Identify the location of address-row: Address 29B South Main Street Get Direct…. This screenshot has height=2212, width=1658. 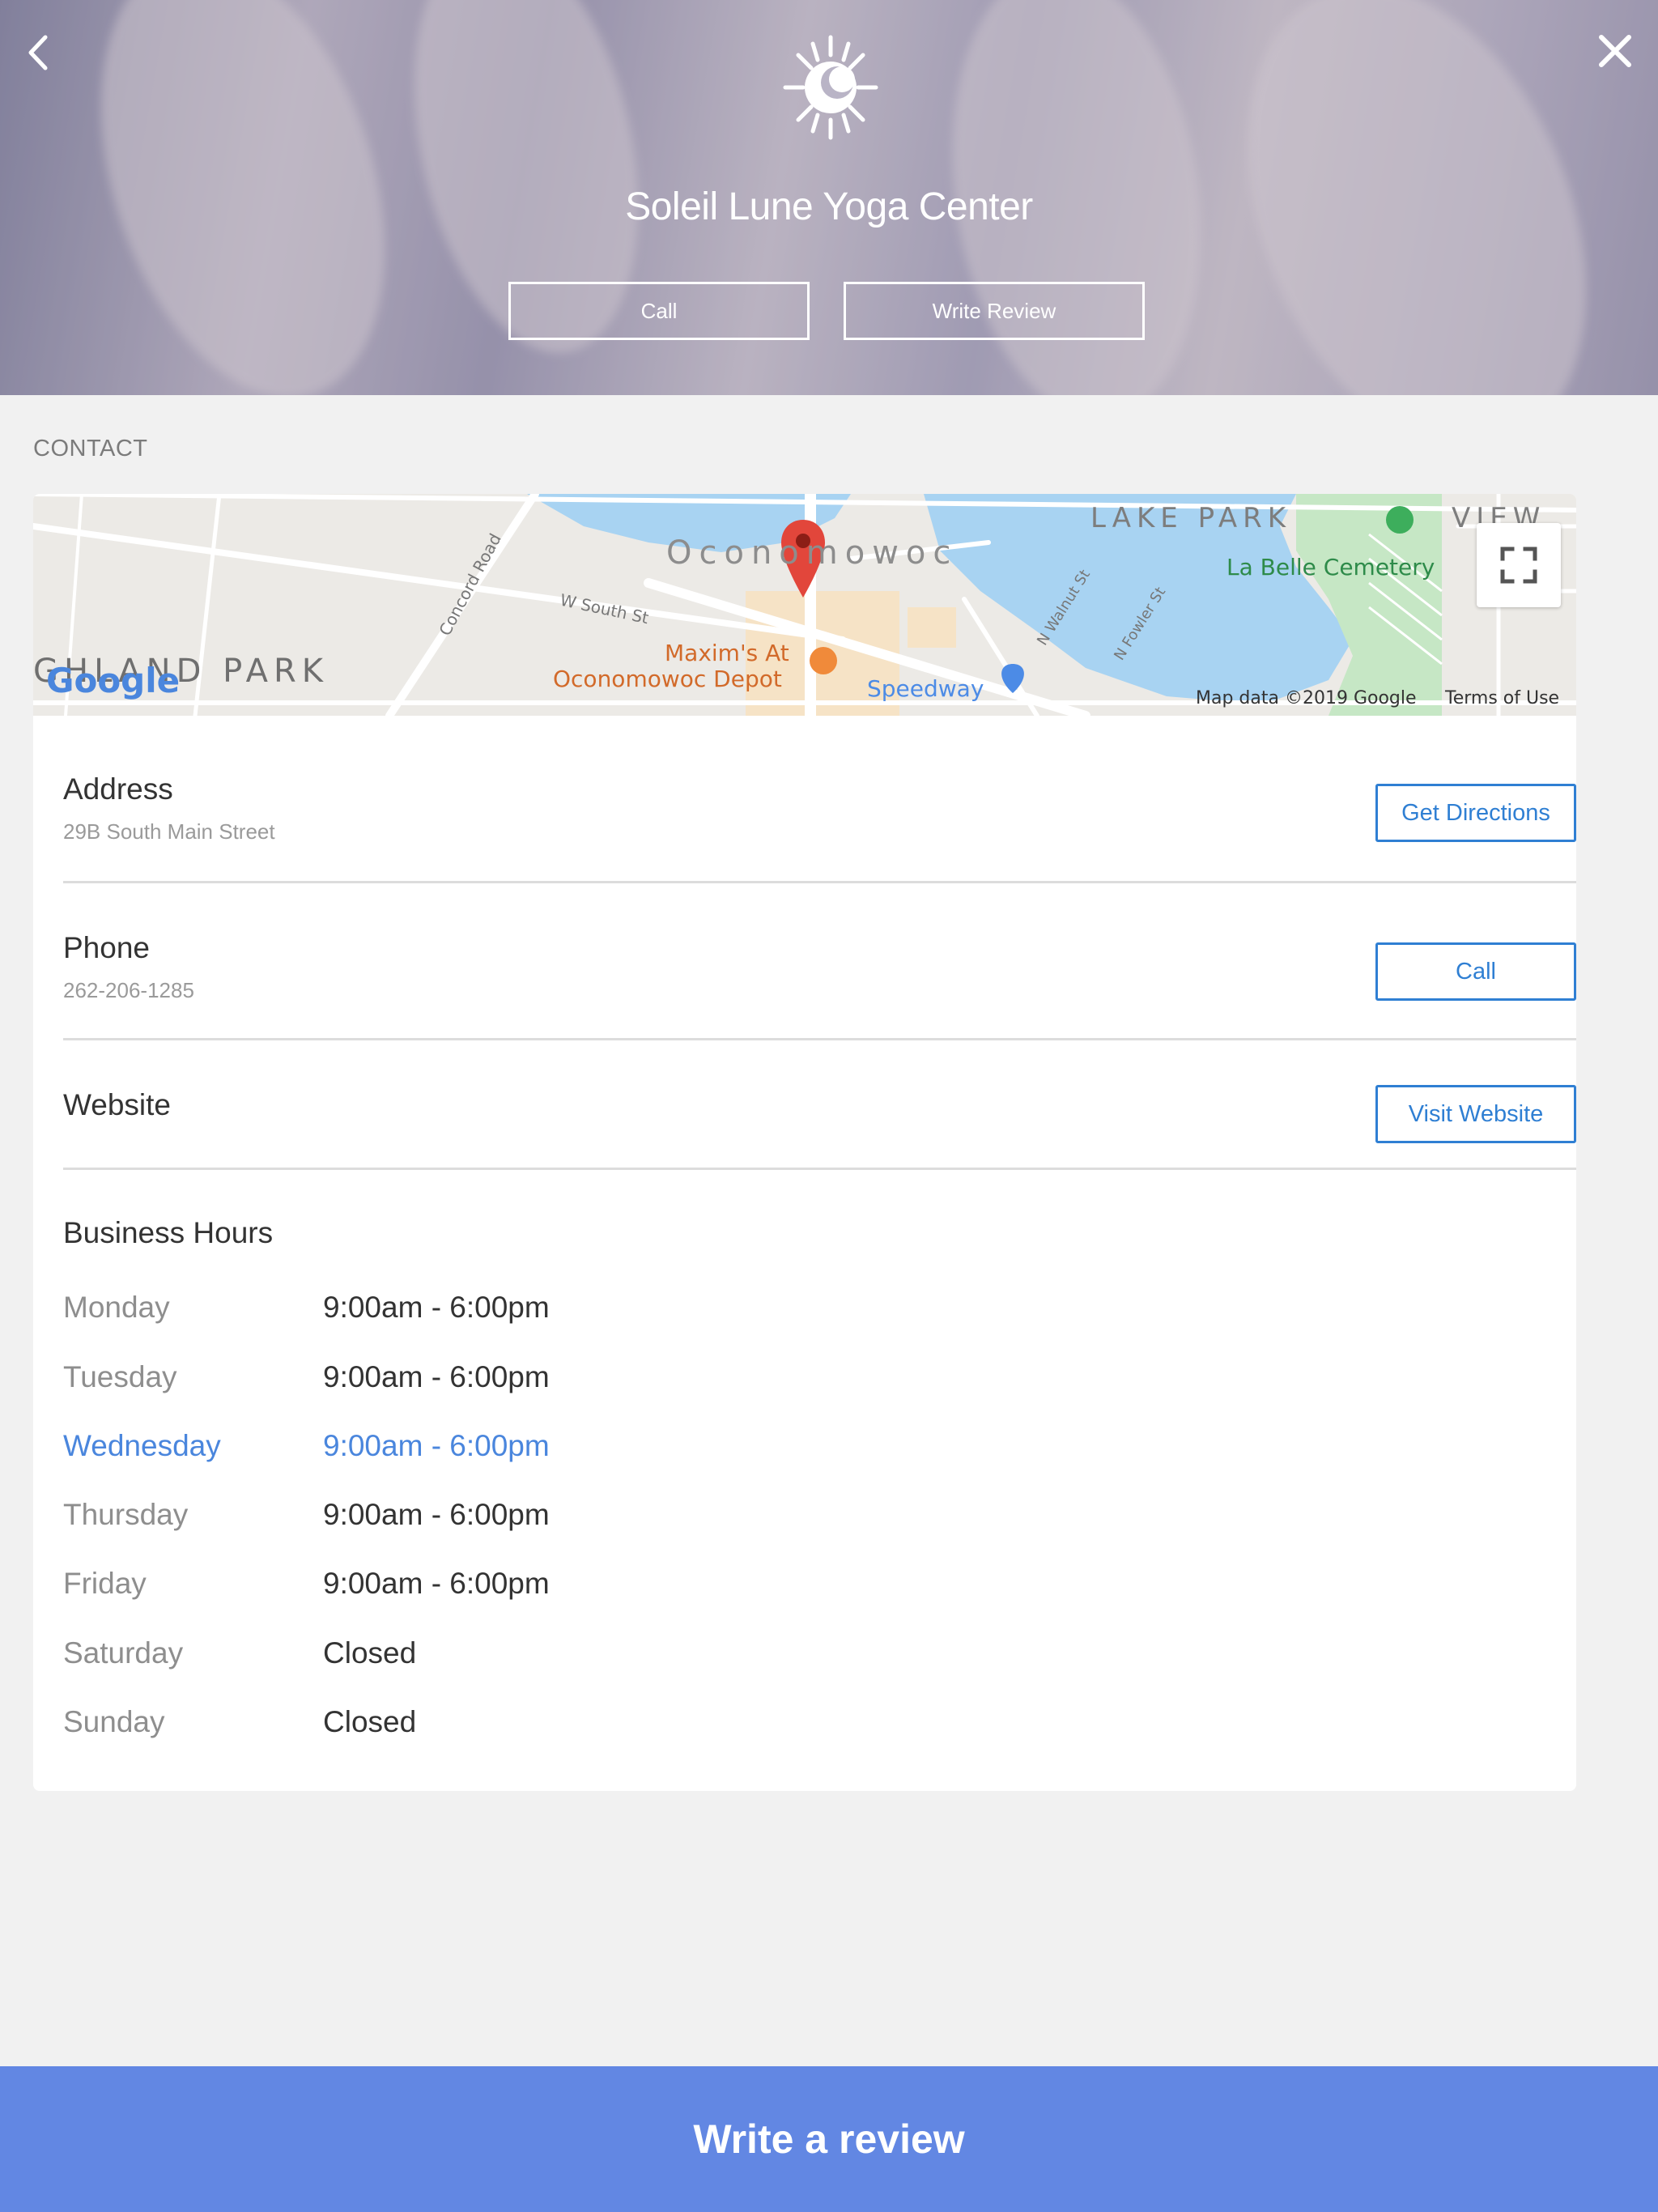
(819, 812).